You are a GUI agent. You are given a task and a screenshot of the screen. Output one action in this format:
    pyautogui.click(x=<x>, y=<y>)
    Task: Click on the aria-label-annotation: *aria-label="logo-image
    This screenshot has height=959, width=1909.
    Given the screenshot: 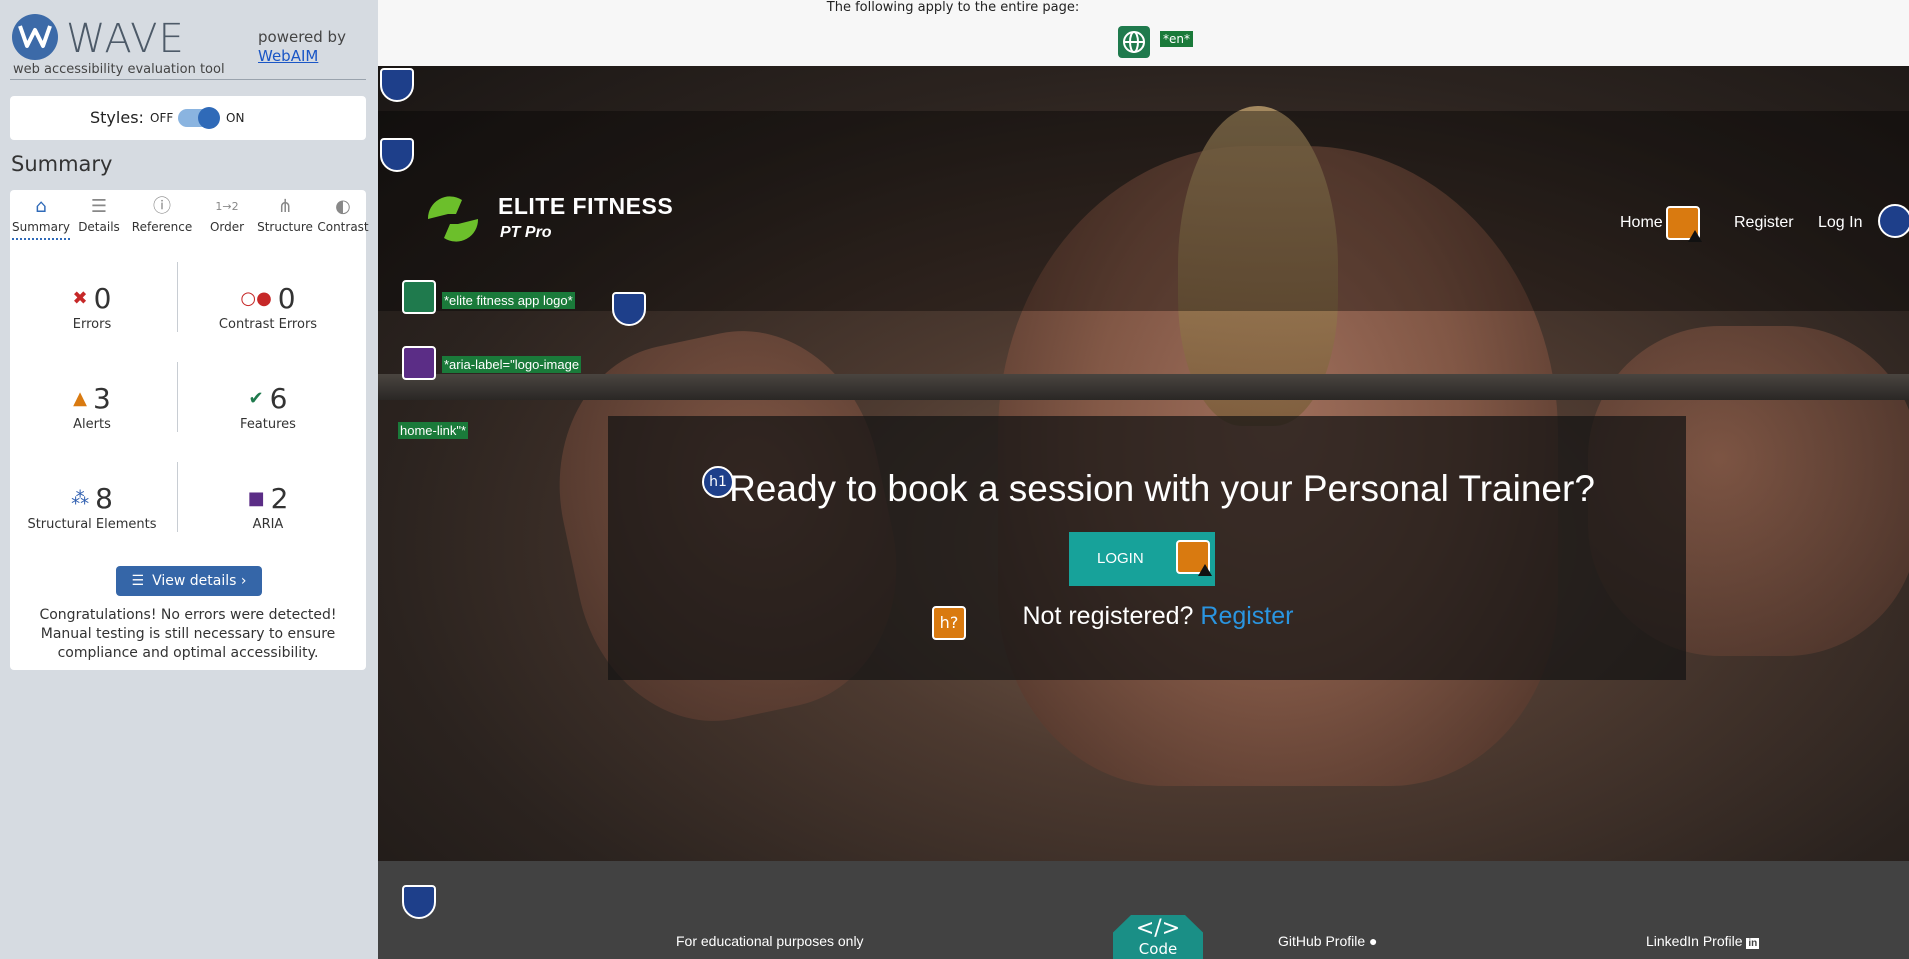 What is the action you would take?
    pyautogui.click(x=512, y=364)
    